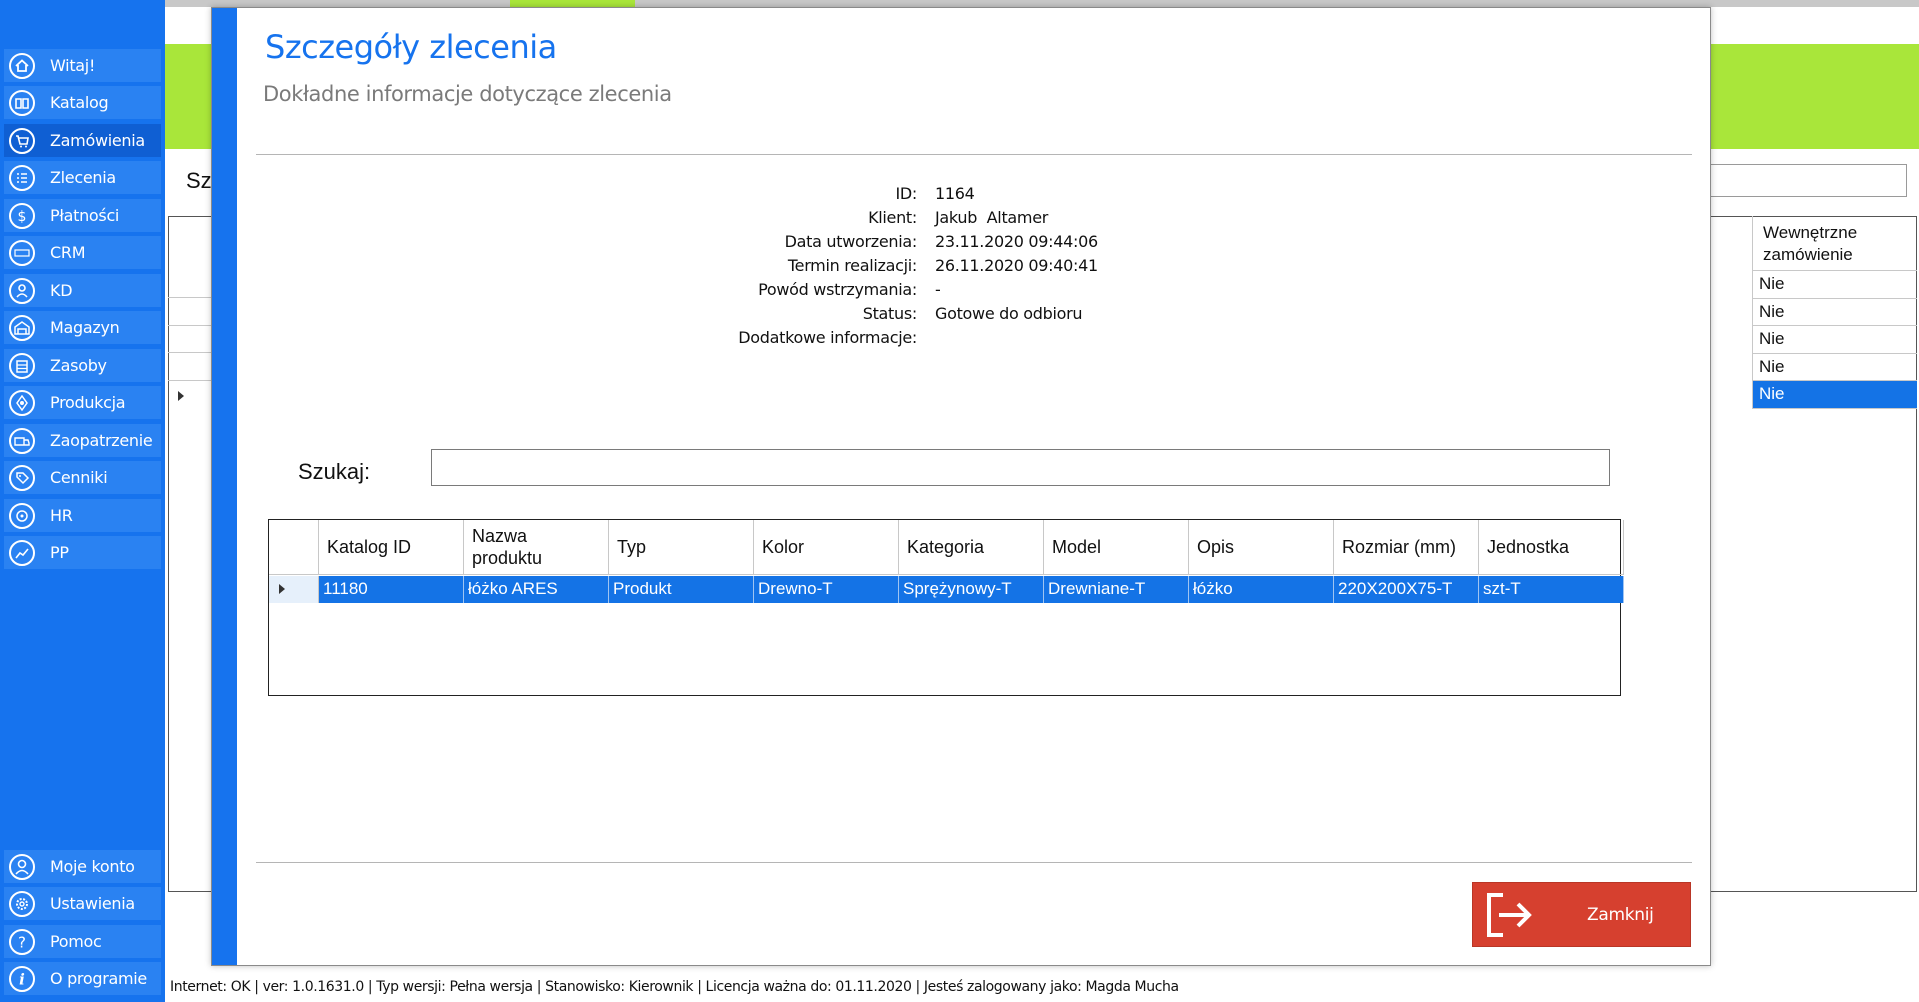 The image size is (1919, 1002). Describe the element at coordinates (82, 552) in the screenshot. I see `sidebar-item-pp: PP` at that location.